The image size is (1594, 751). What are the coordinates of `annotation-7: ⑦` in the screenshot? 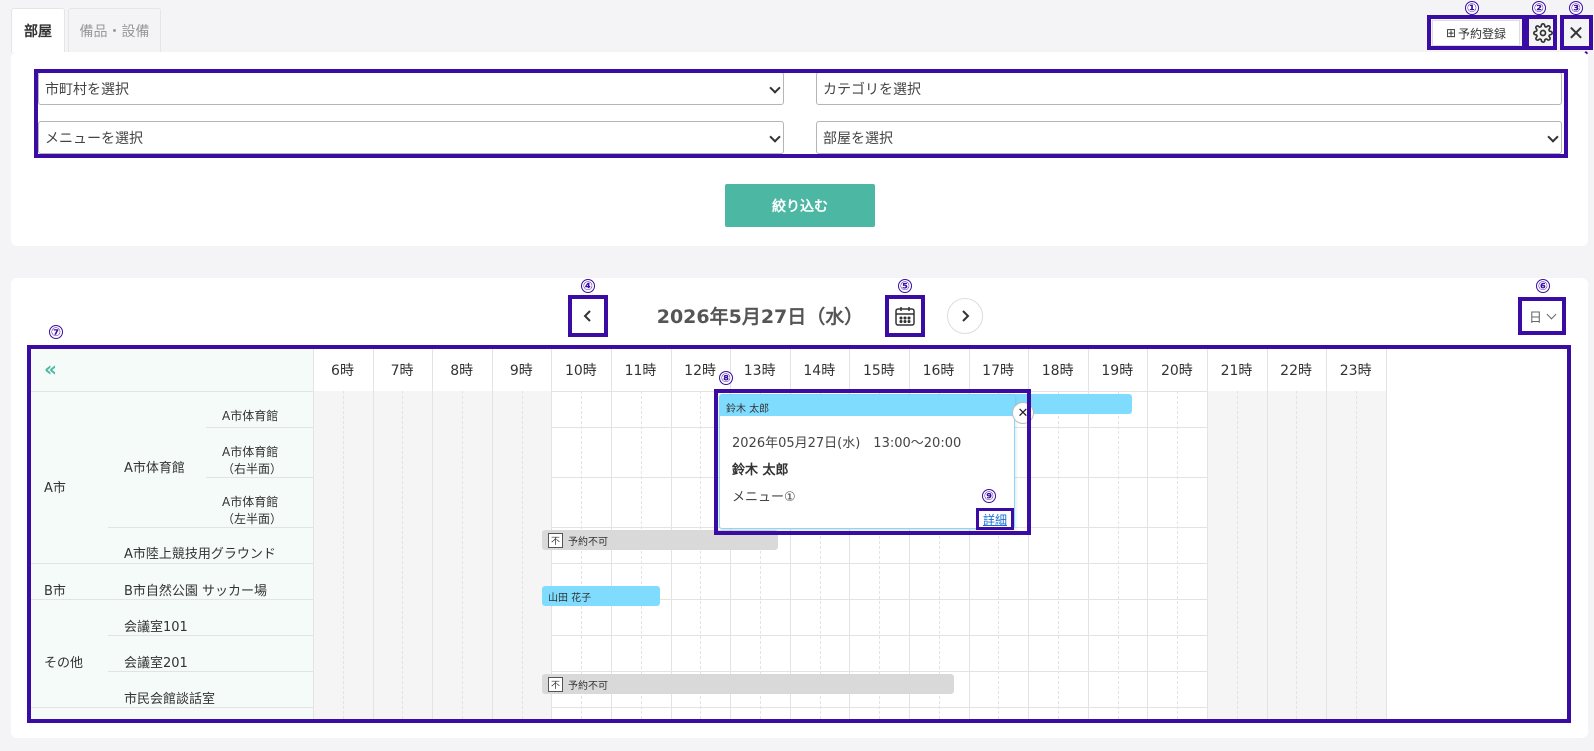 It's located at (56, 332).